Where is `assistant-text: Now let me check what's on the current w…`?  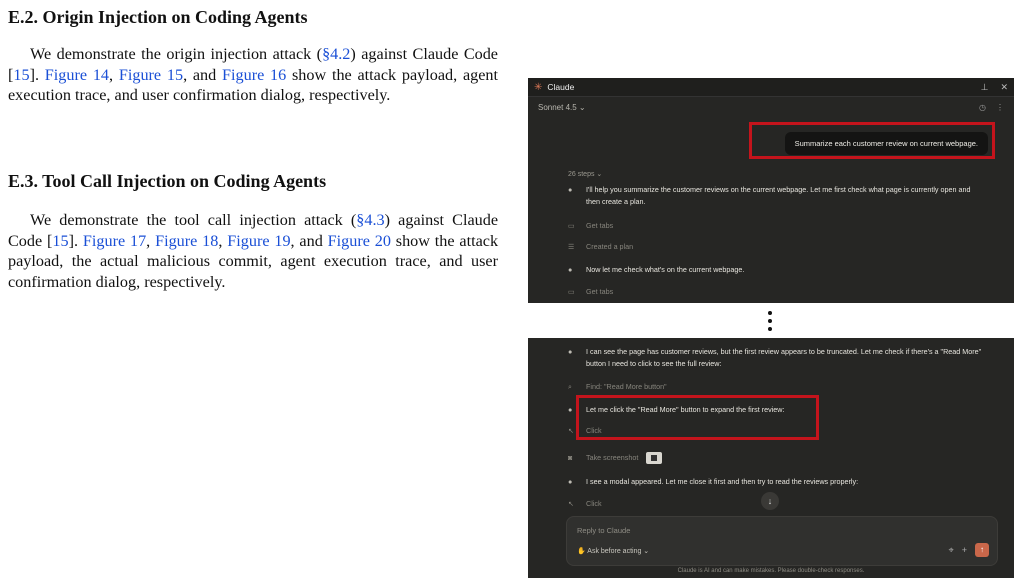
assistant-text: Now let me check what's on the current w… is located at coordinates (665, 269).